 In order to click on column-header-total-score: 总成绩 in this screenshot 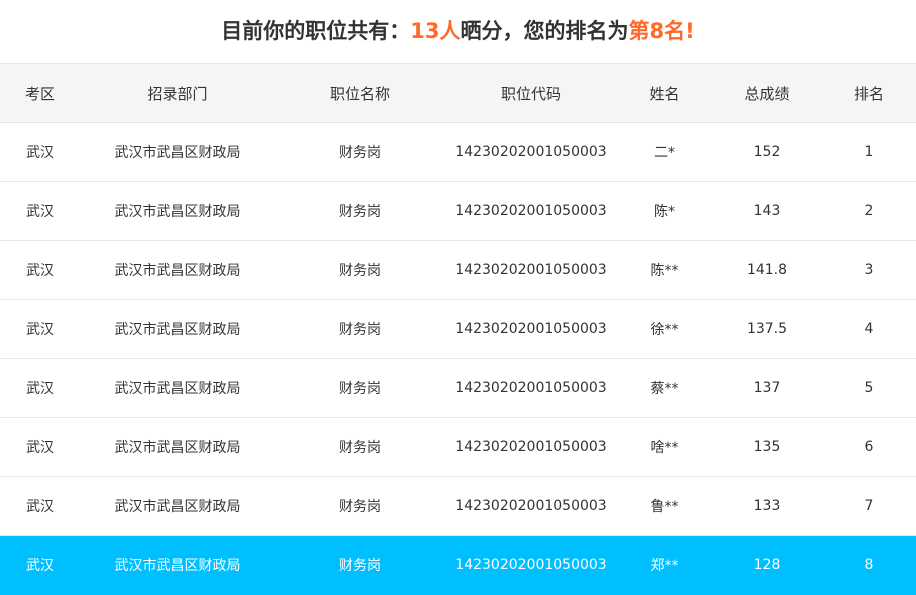, I will do `click(767, 93)`.